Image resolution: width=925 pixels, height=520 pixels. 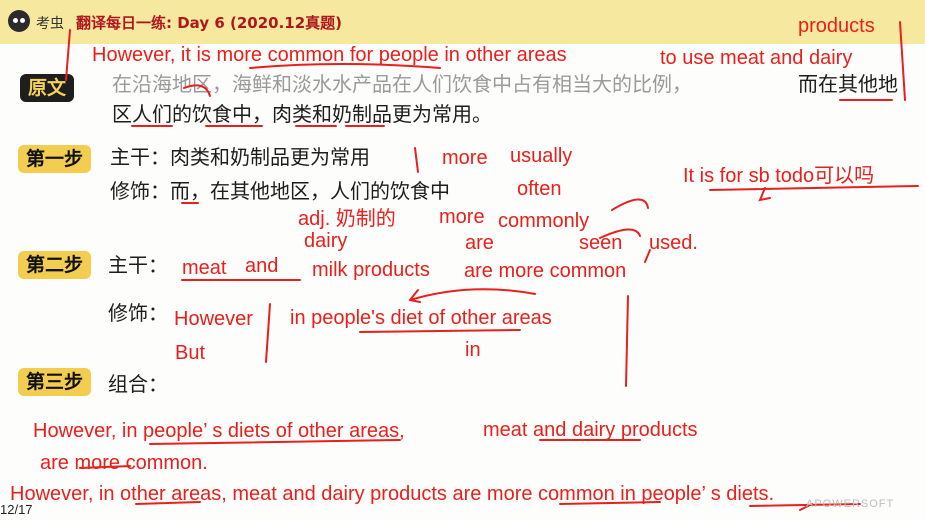 What do you see at coordinates (280, 191) in the screenshot?
I see `step1-modifier: 修饰：而，在其他地区，人们的饮食中` at bounding box center [280, 191].